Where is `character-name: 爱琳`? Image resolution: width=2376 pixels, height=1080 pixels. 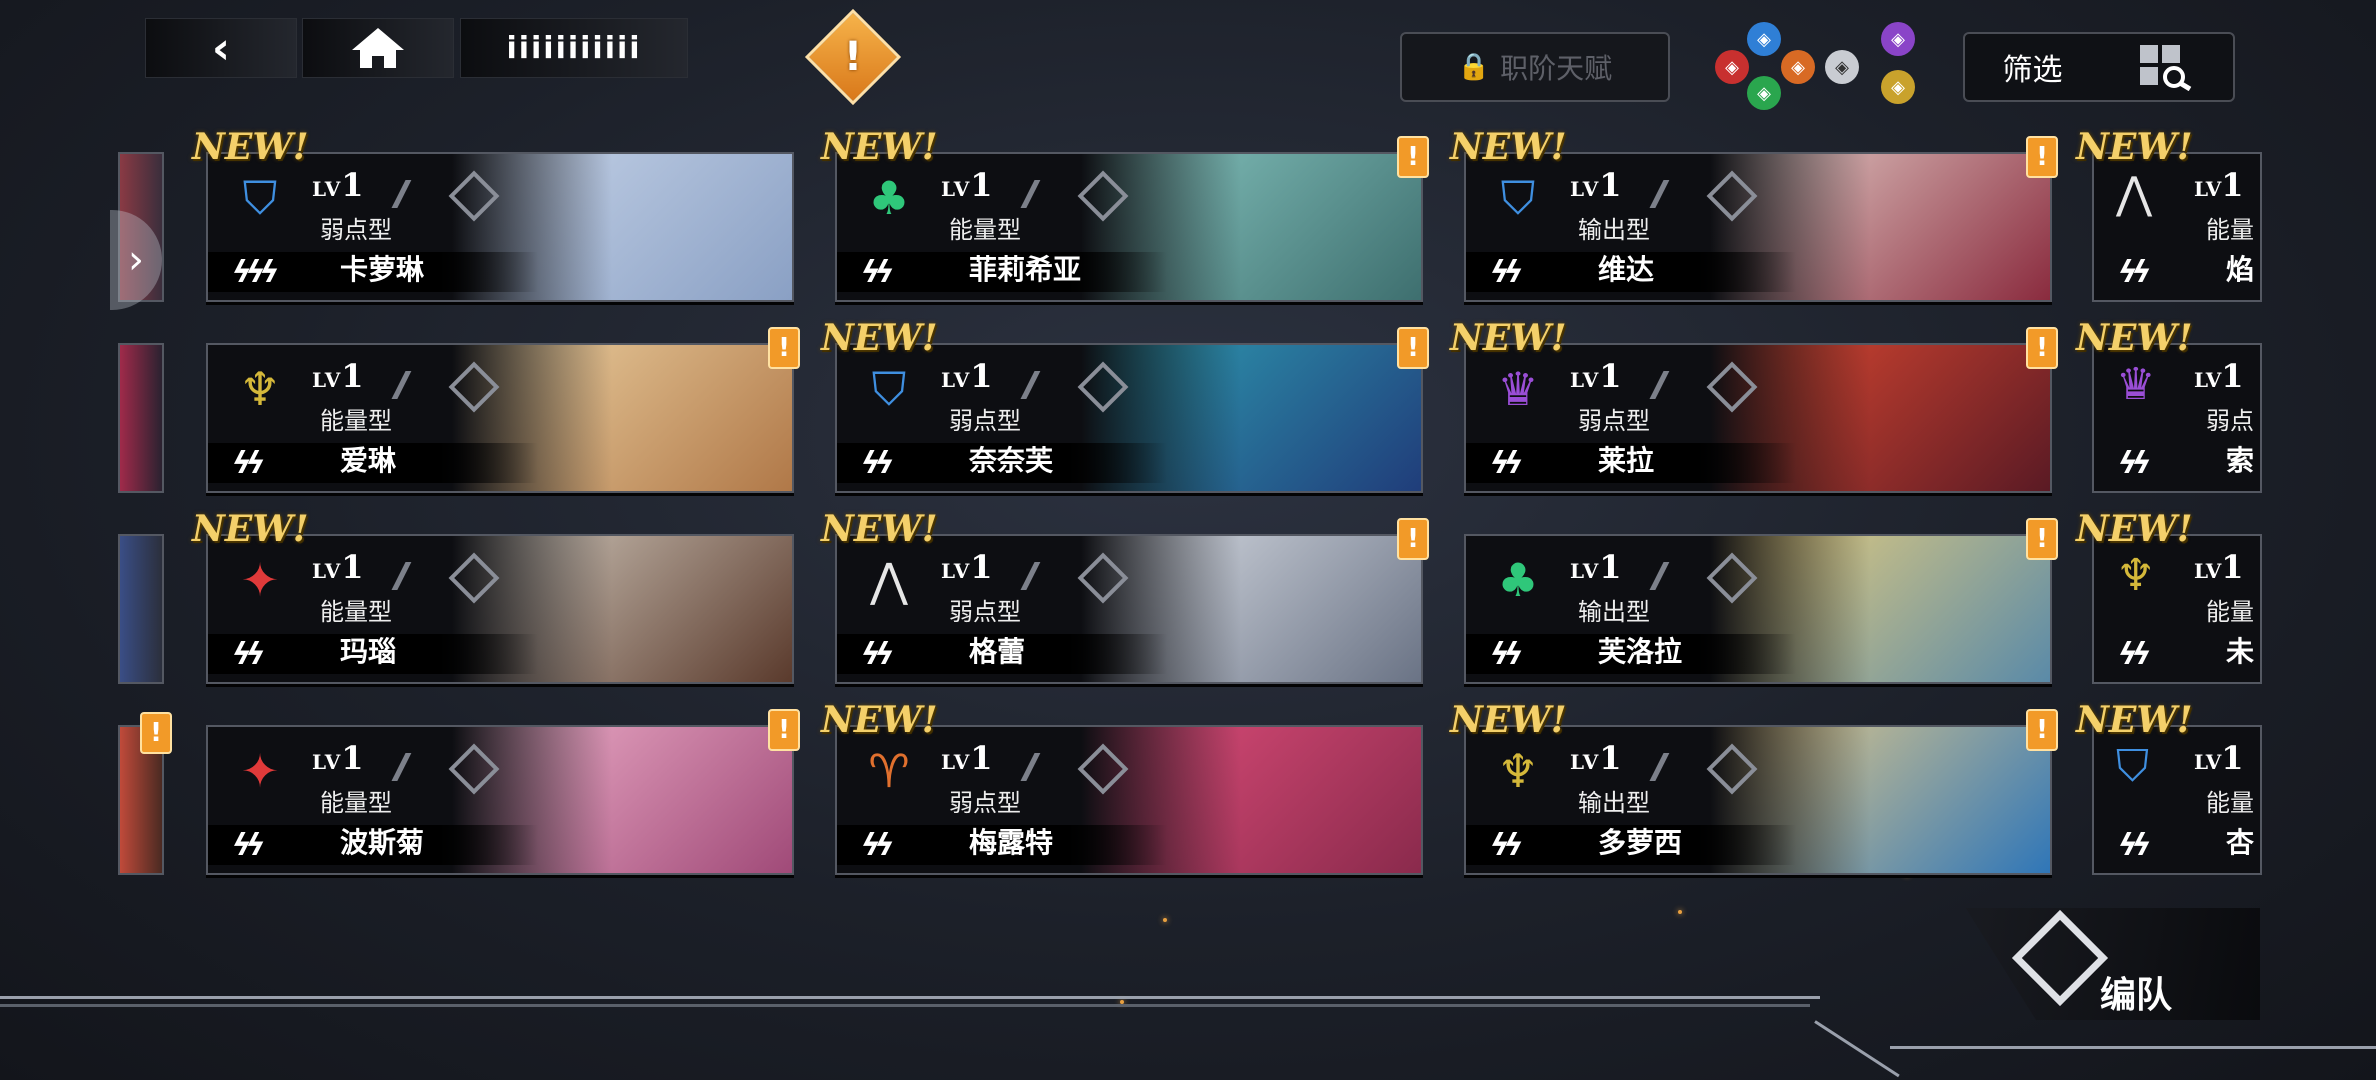 character-name: 爱琳 is located at coordinates (368, 460).